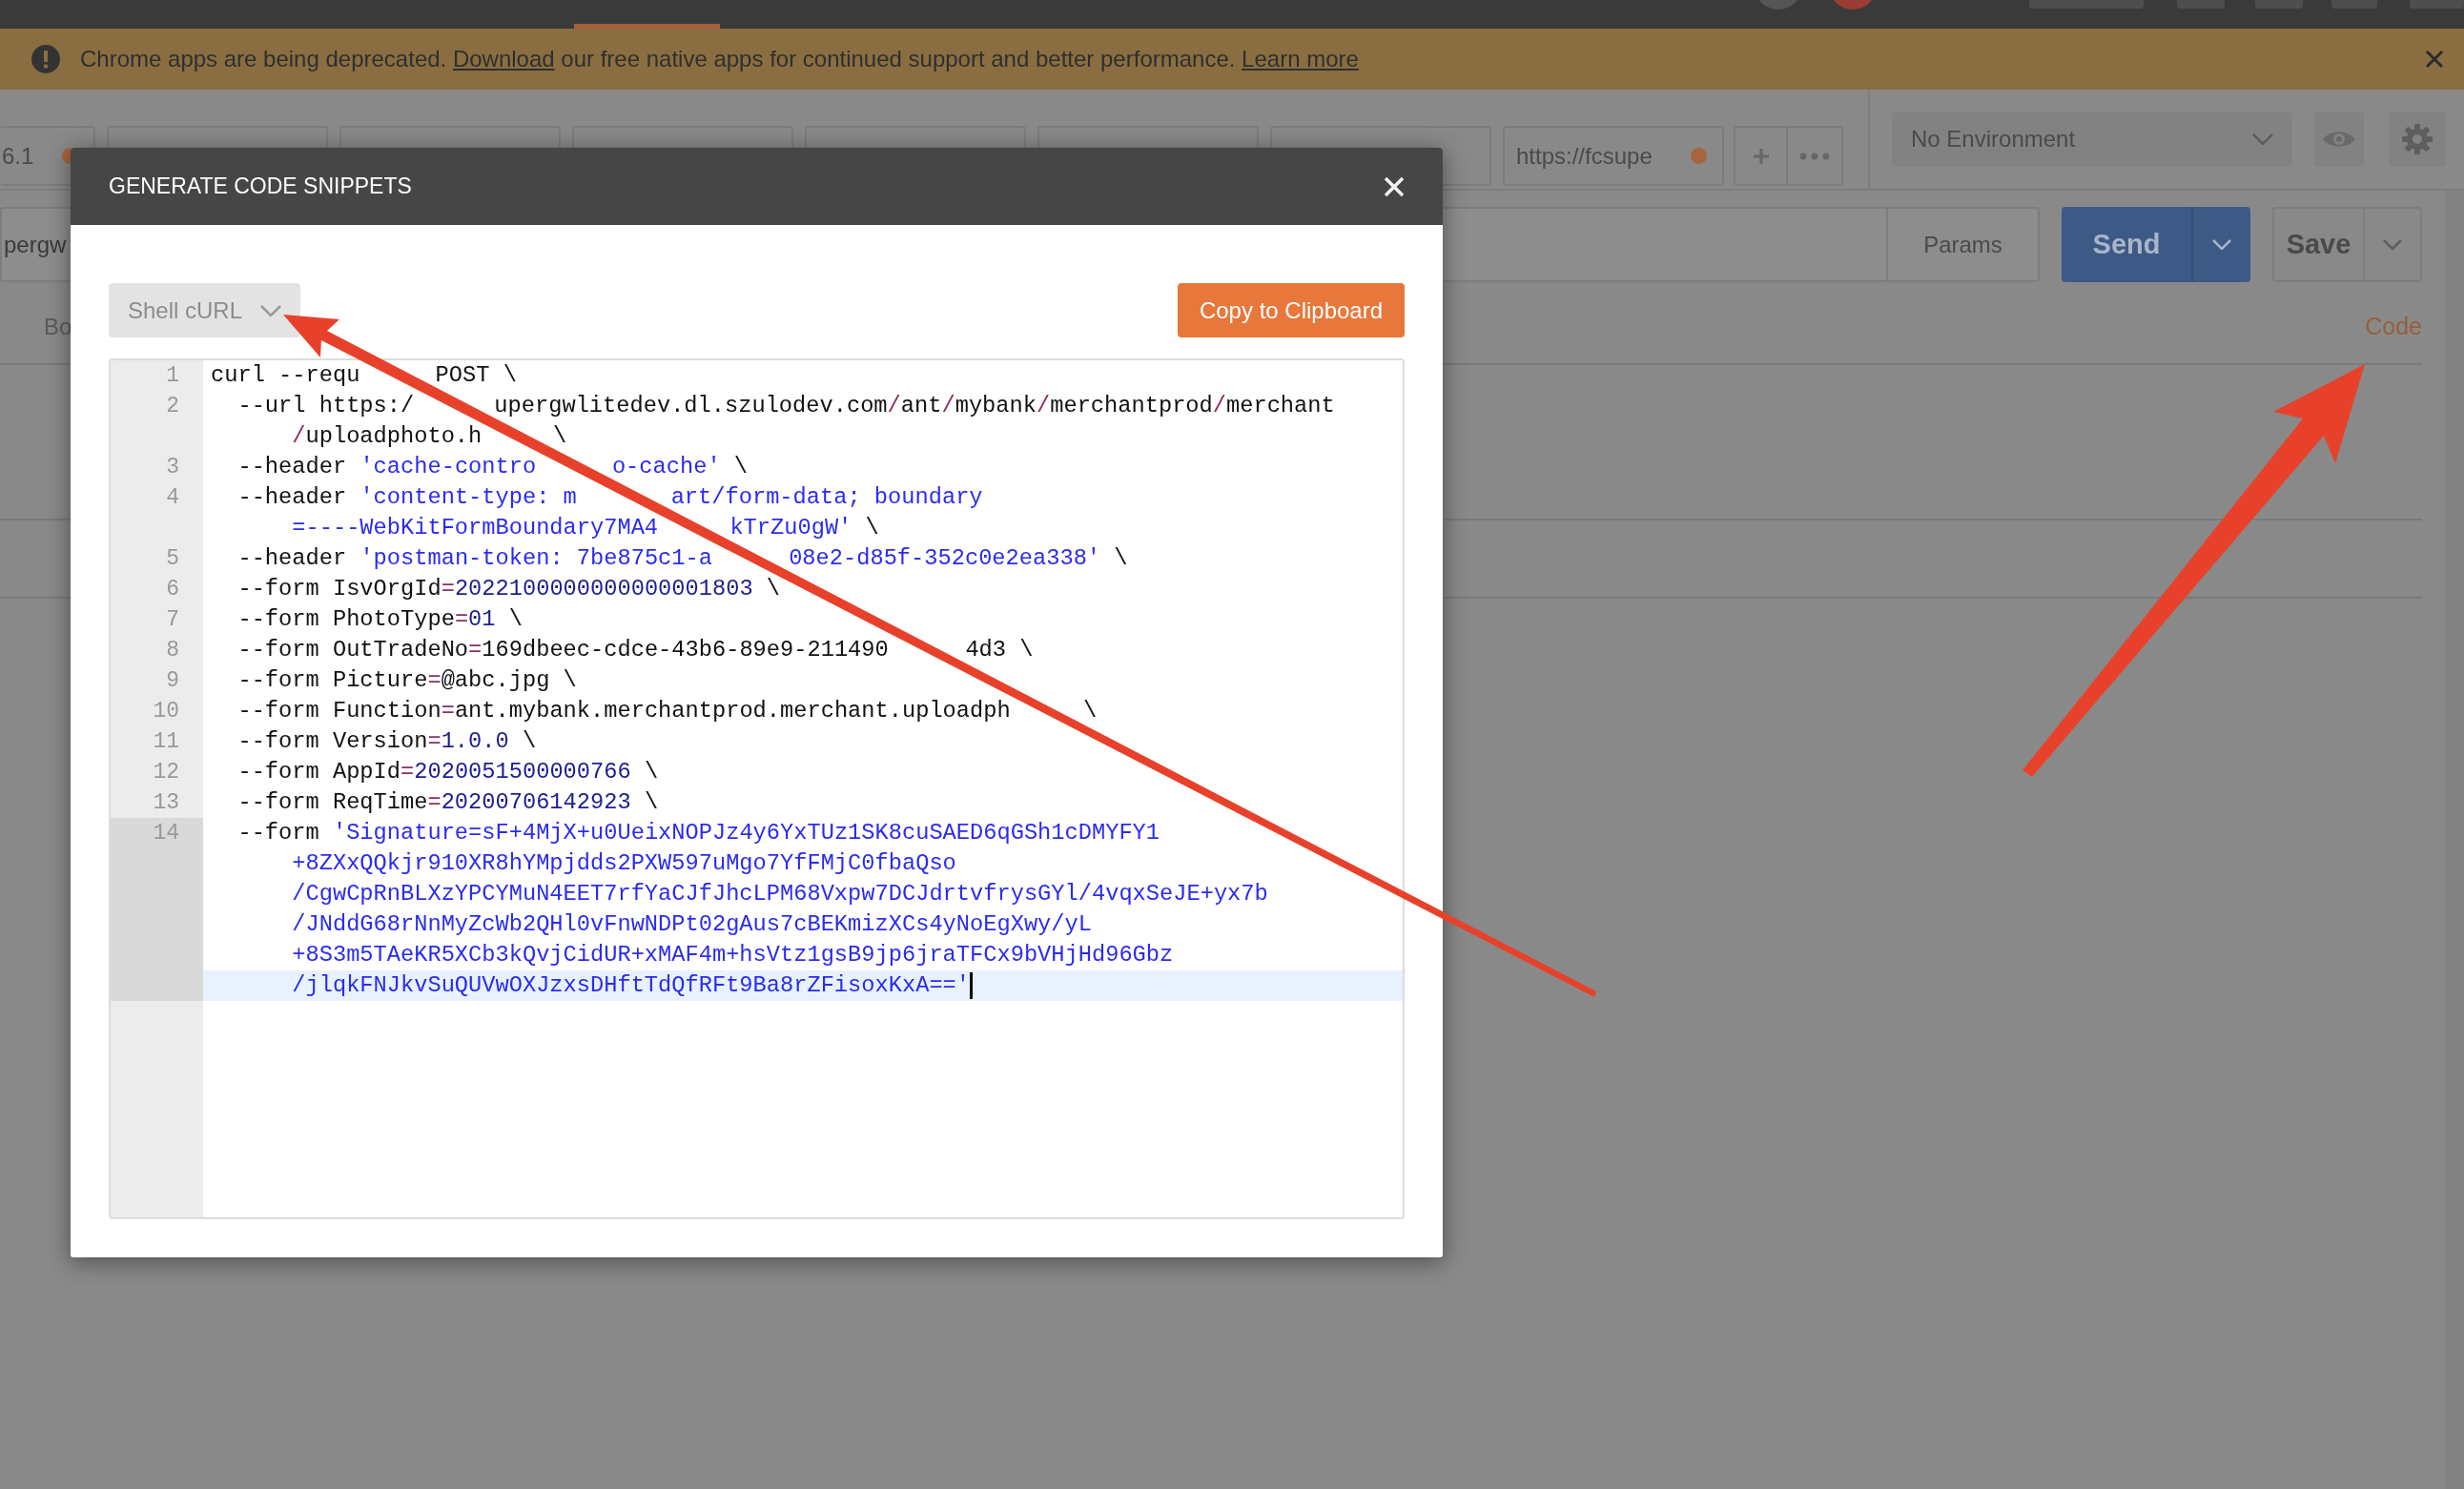  Describe the element at coordinates (667, 711) in the screenshot. I see `code-line: --form Function=ant.mybank.merchantprod.merchant.uploadph \` at that location.